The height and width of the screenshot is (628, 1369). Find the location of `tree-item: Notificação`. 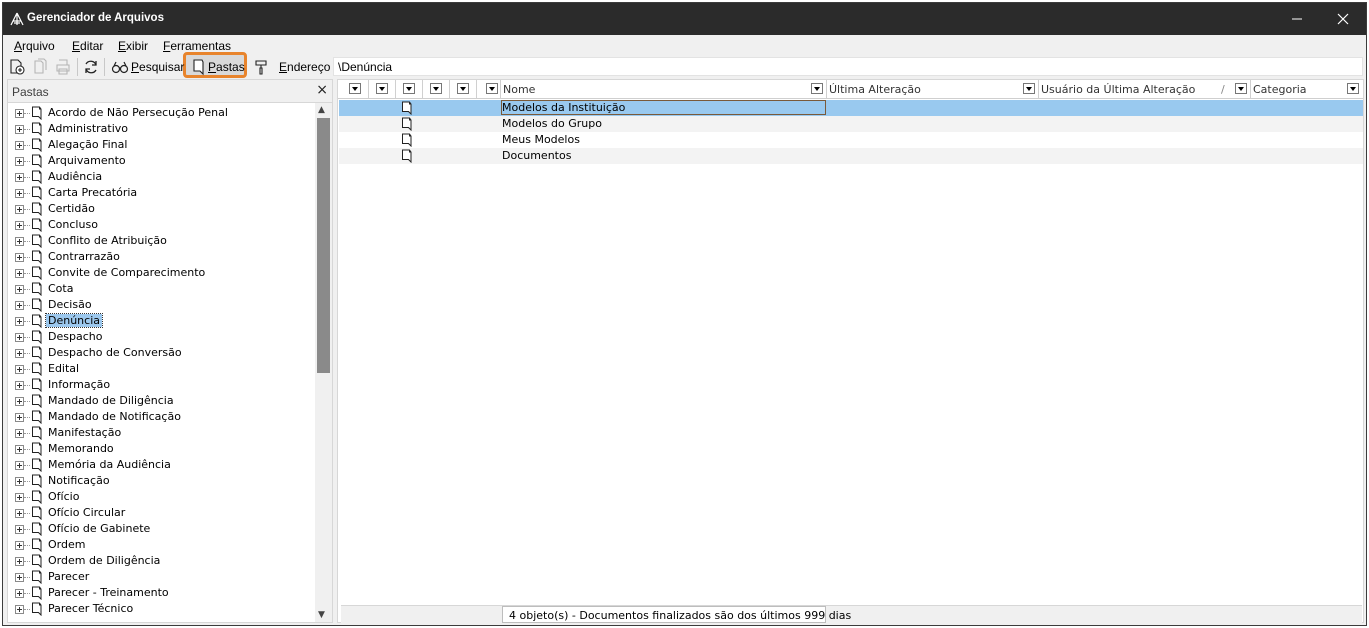

tree-item: Notificação is located at coordinates (162, 481).